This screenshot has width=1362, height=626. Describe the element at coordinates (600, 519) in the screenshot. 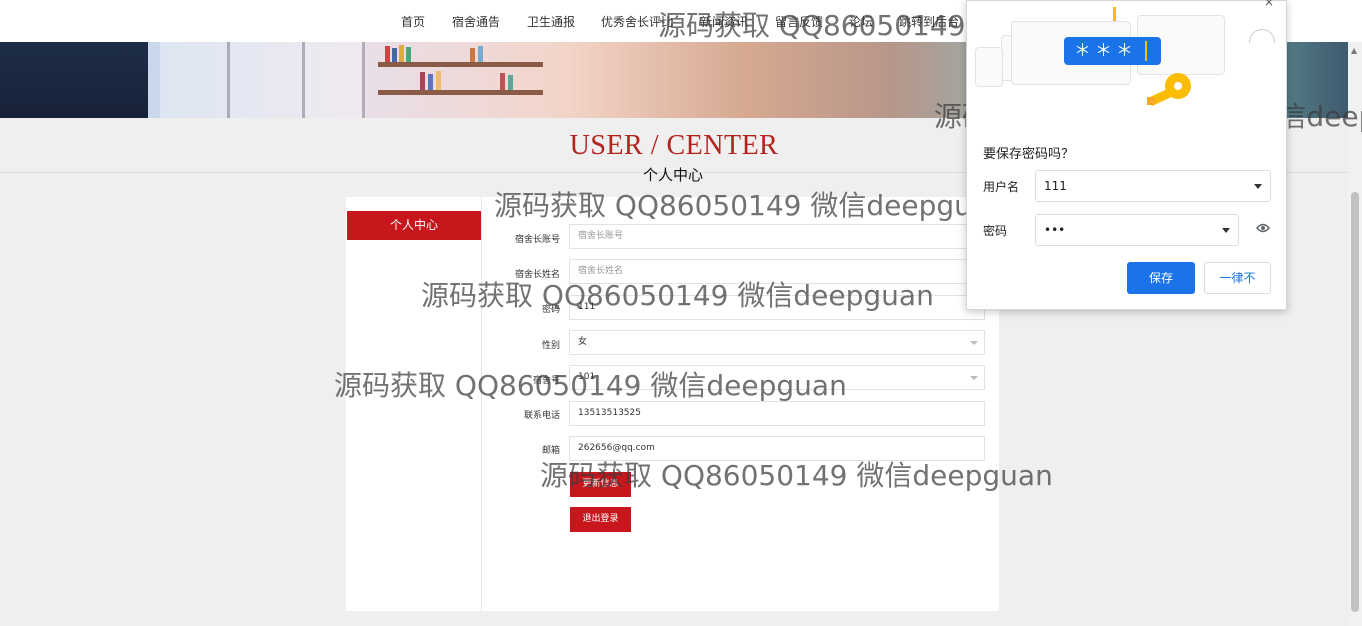

I see `logout-button: 退出登录` at that location.